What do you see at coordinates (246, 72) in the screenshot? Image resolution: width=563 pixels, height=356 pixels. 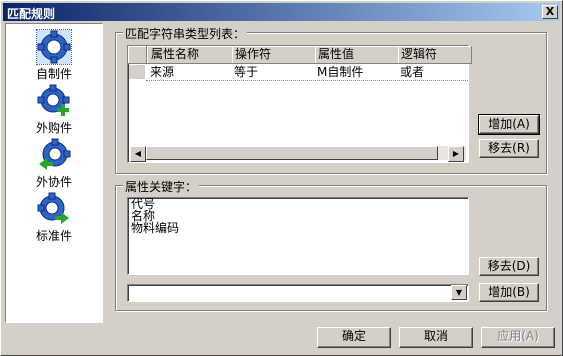 I see `table-cell: 等于` at bounding box center [246, 72].